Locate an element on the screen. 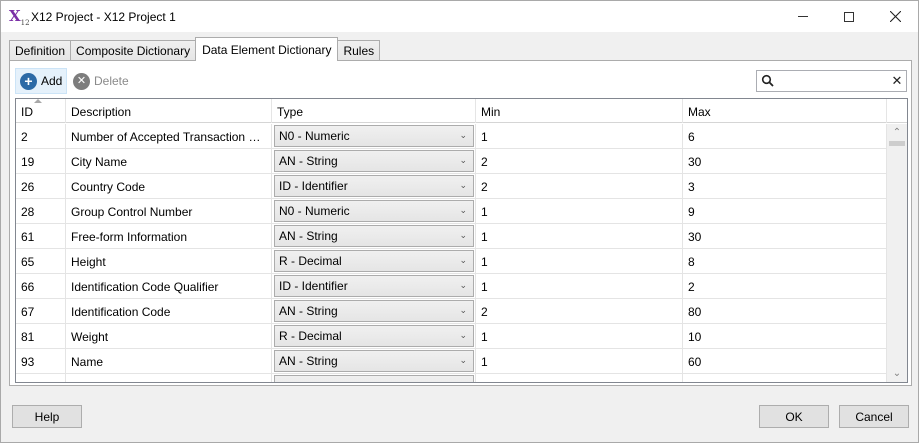 This screenshot has width=919, height=443. cell-id: 28 is located at coordinates (41, 211).